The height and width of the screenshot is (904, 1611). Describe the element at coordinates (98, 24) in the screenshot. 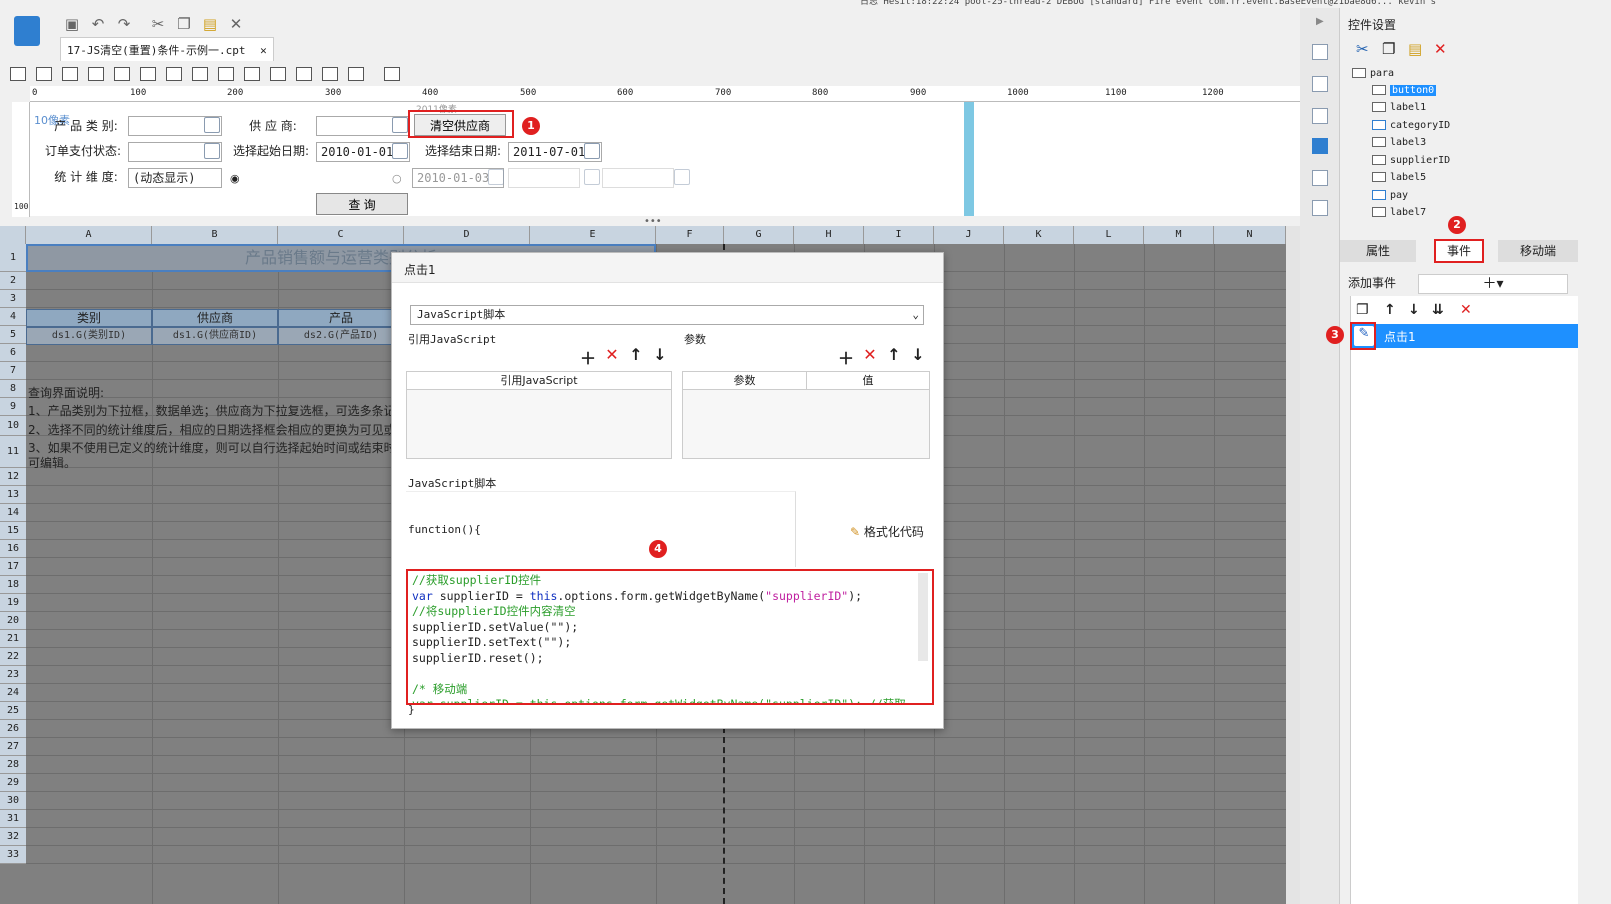

I see `undo-icon: ↶` at that location.